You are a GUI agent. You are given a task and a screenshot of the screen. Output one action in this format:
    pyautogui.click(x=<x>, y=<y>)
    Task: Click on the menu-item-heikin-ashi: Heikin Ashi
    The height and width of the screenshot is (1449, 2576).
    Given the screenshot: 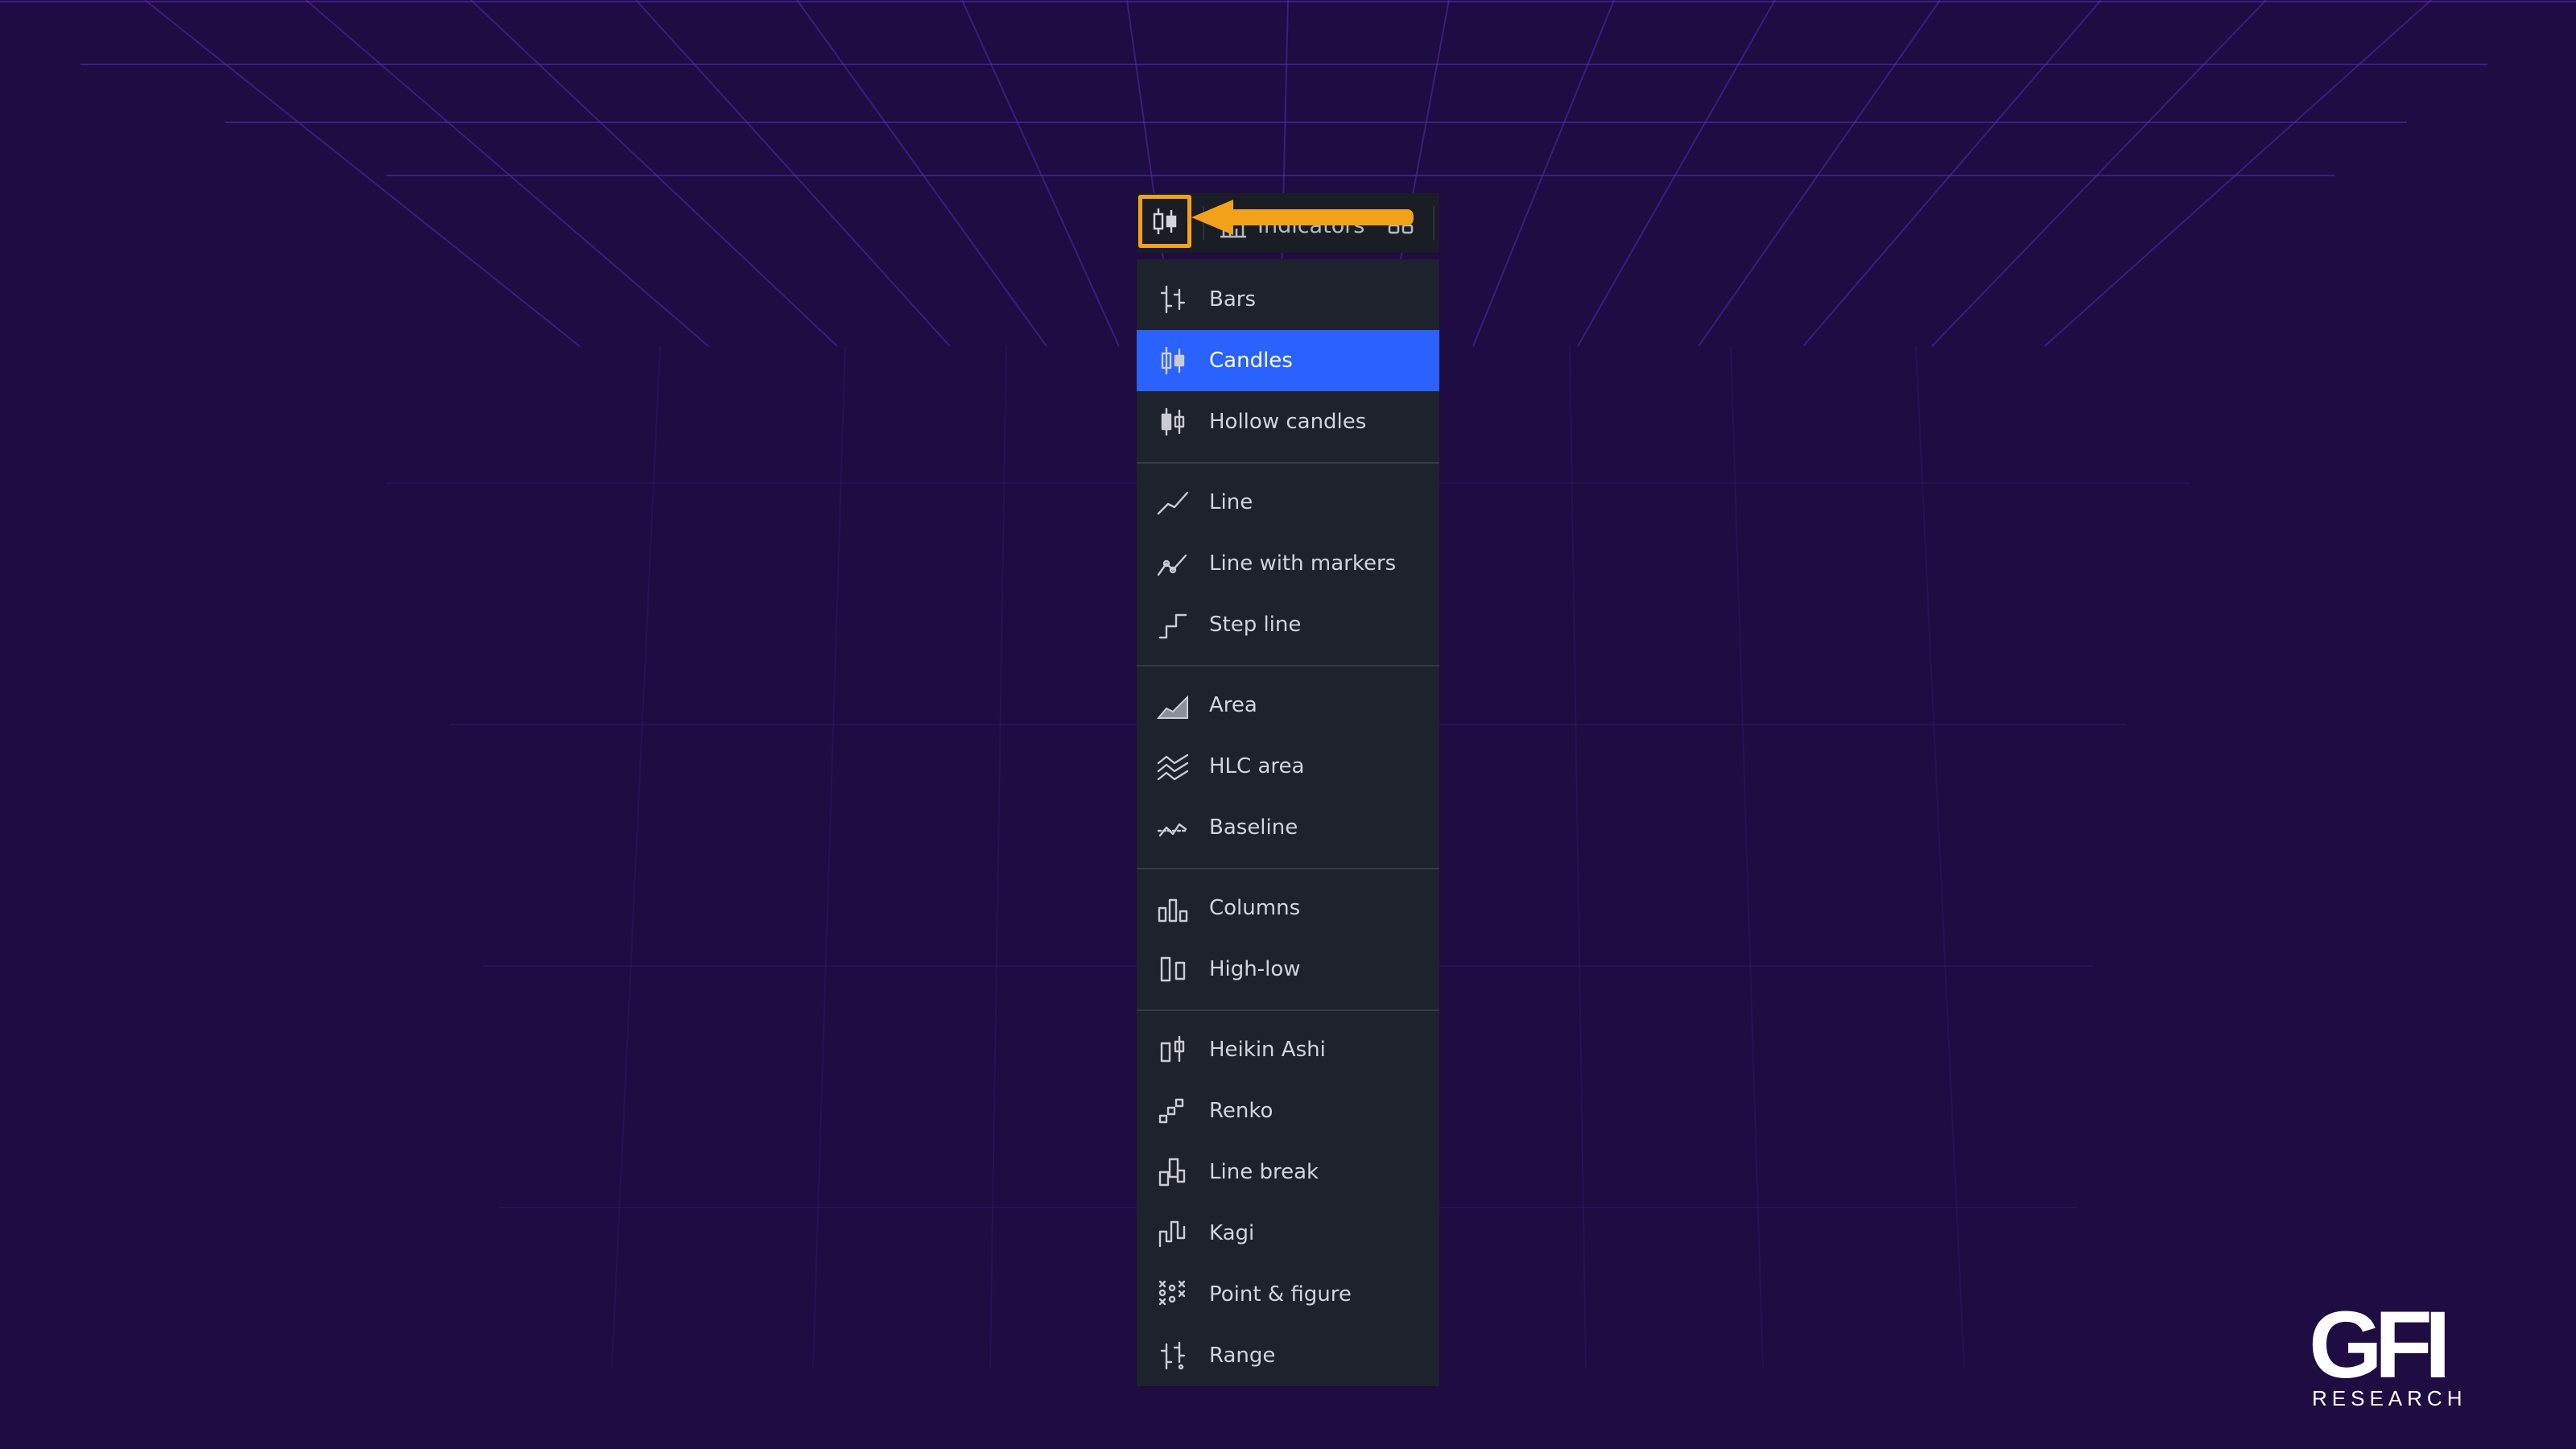 What is the action you would take?
    pyautogui.click(x=1288, y=1049)
    